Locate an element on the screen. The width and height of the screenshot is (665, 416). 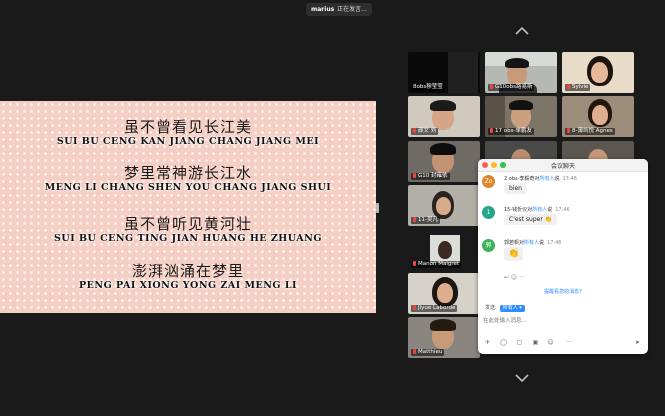
participant-name: 颜文 刘 is located at coordinates (425, 131).